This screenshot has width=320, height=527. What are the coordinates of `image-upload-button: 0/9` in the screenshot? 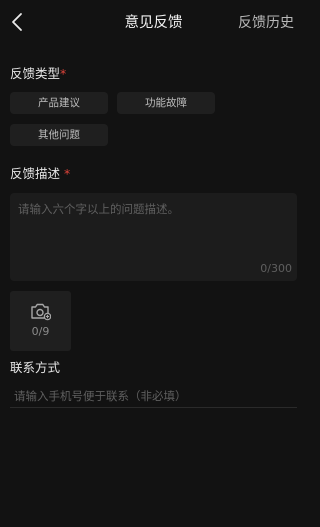 It's located at (40, 321).